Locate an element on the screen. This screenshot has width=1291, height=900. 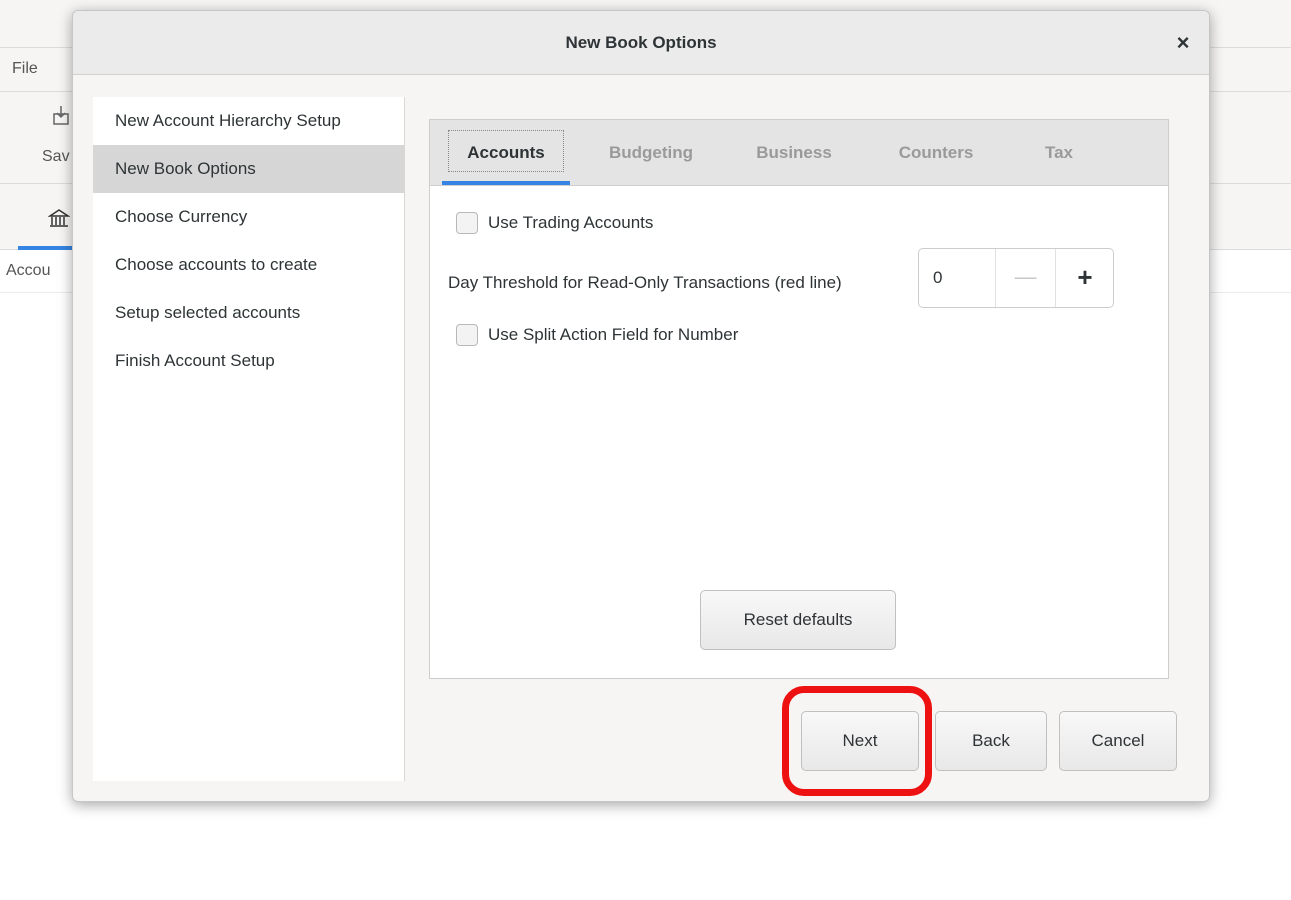
day-threshold-spinner: 0 — + is located at coordinates (1016, 278).